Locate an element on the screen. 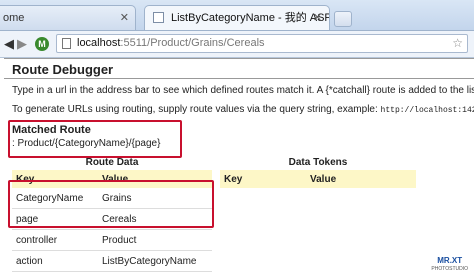  tab-label: ome is located at coordinates (14, 18).